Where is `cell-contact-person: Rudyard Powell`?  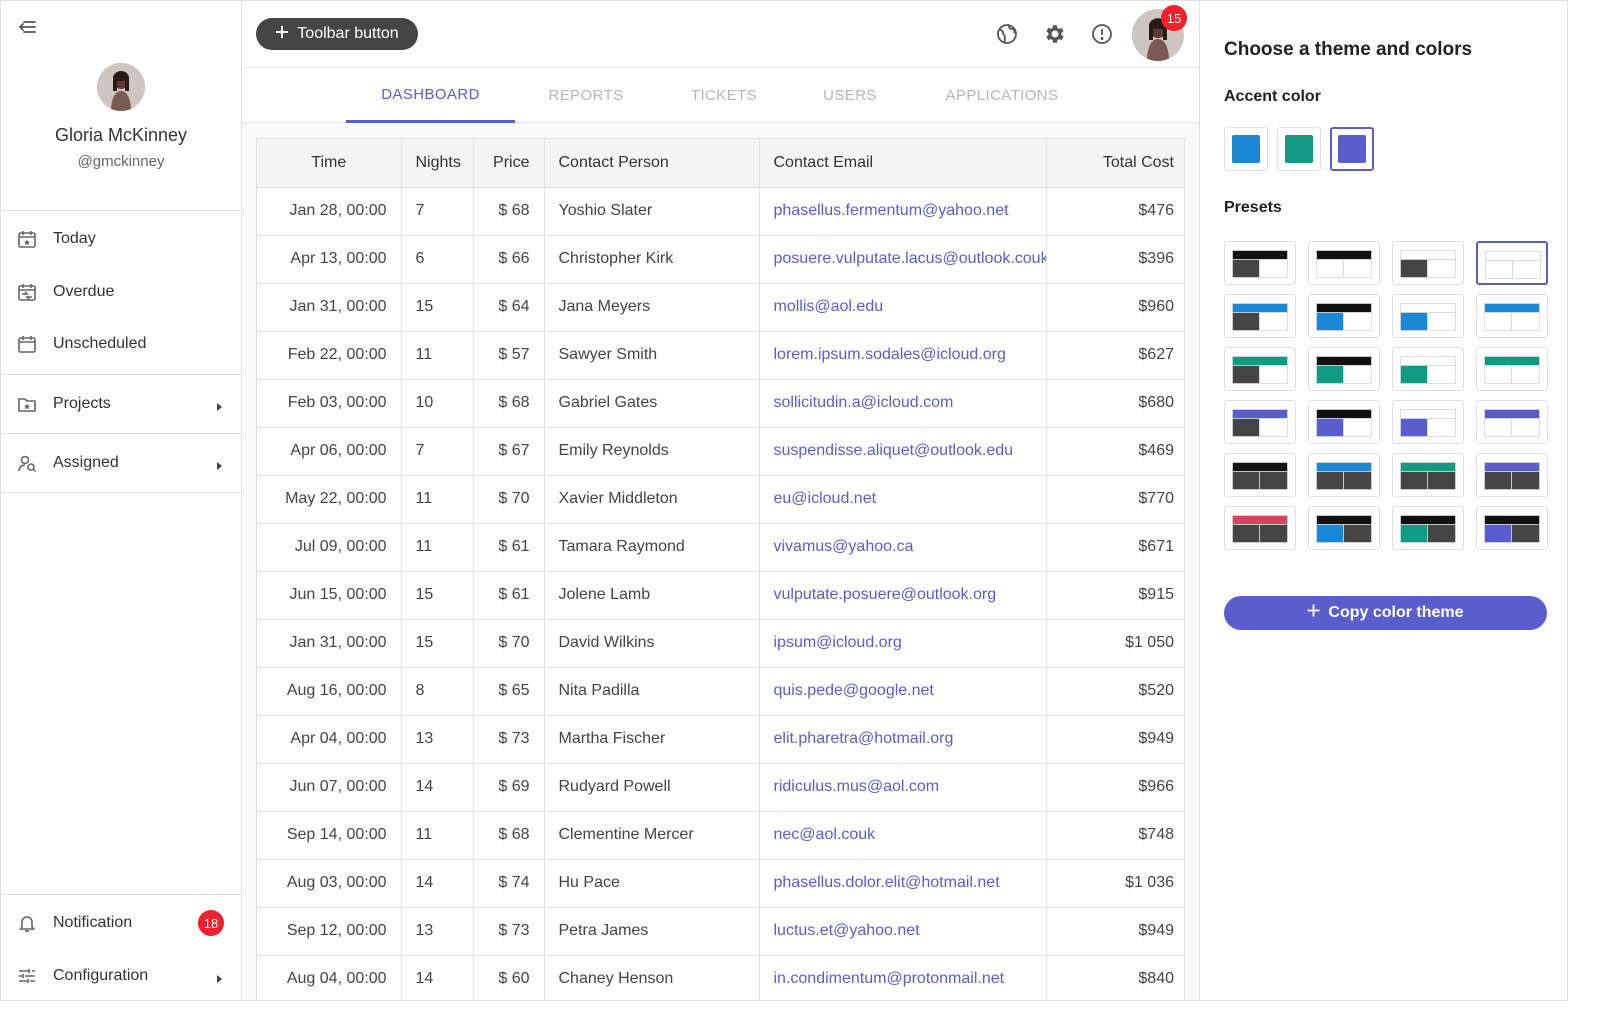
cell-contact-person: Rudyard Powell is located at coordinates (652, 787).